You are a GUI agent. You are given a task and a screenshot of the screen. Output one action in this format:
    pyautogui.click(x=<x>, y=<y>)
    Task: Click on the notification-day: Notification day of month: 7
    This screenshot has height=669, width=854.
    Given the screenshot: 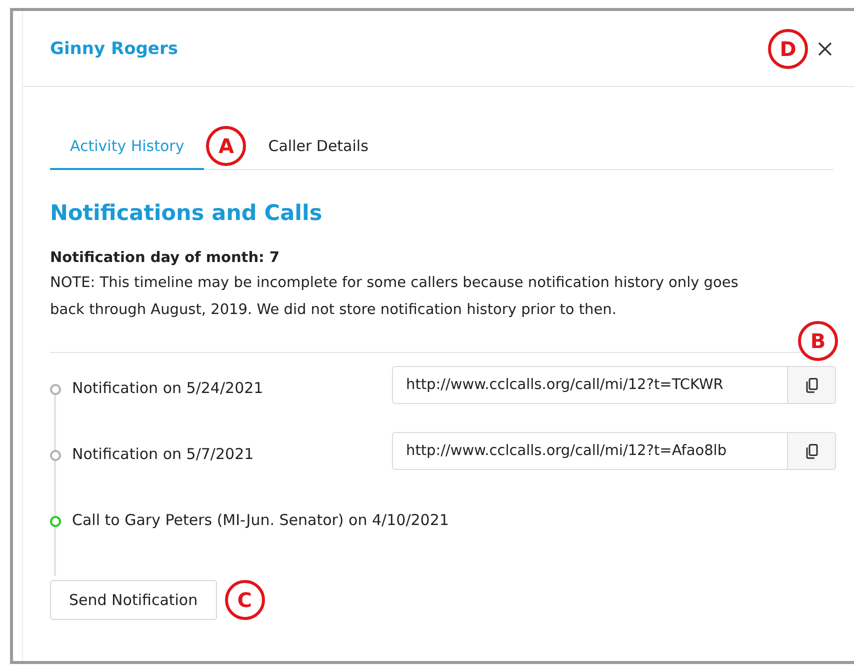 What is the action you would take?
    pyautogui.click(x=442, y=258)
    